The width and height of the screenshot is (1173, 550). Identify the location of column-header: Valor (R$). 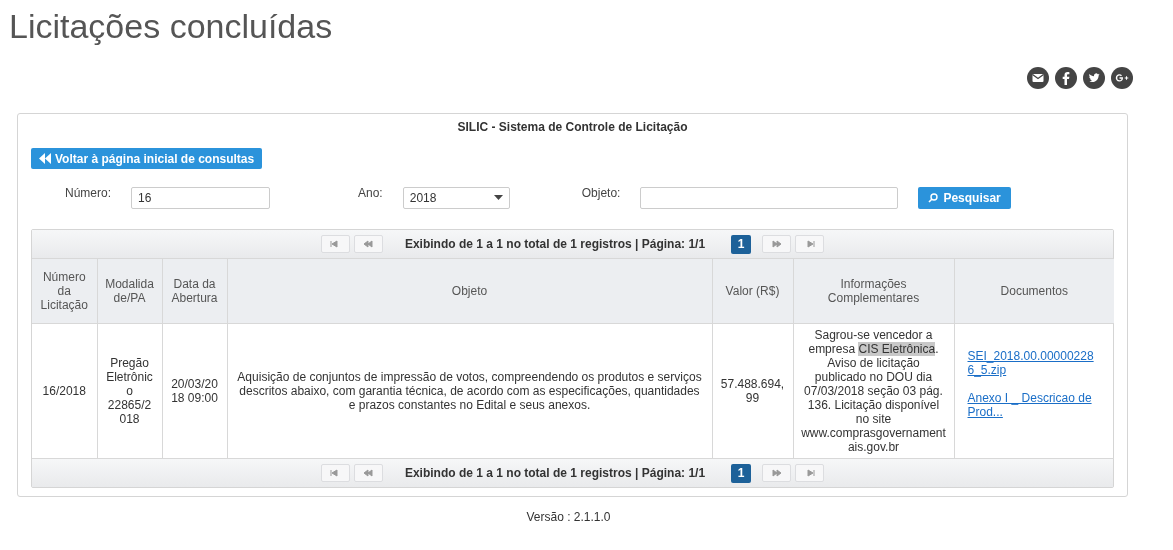
(752, 291).